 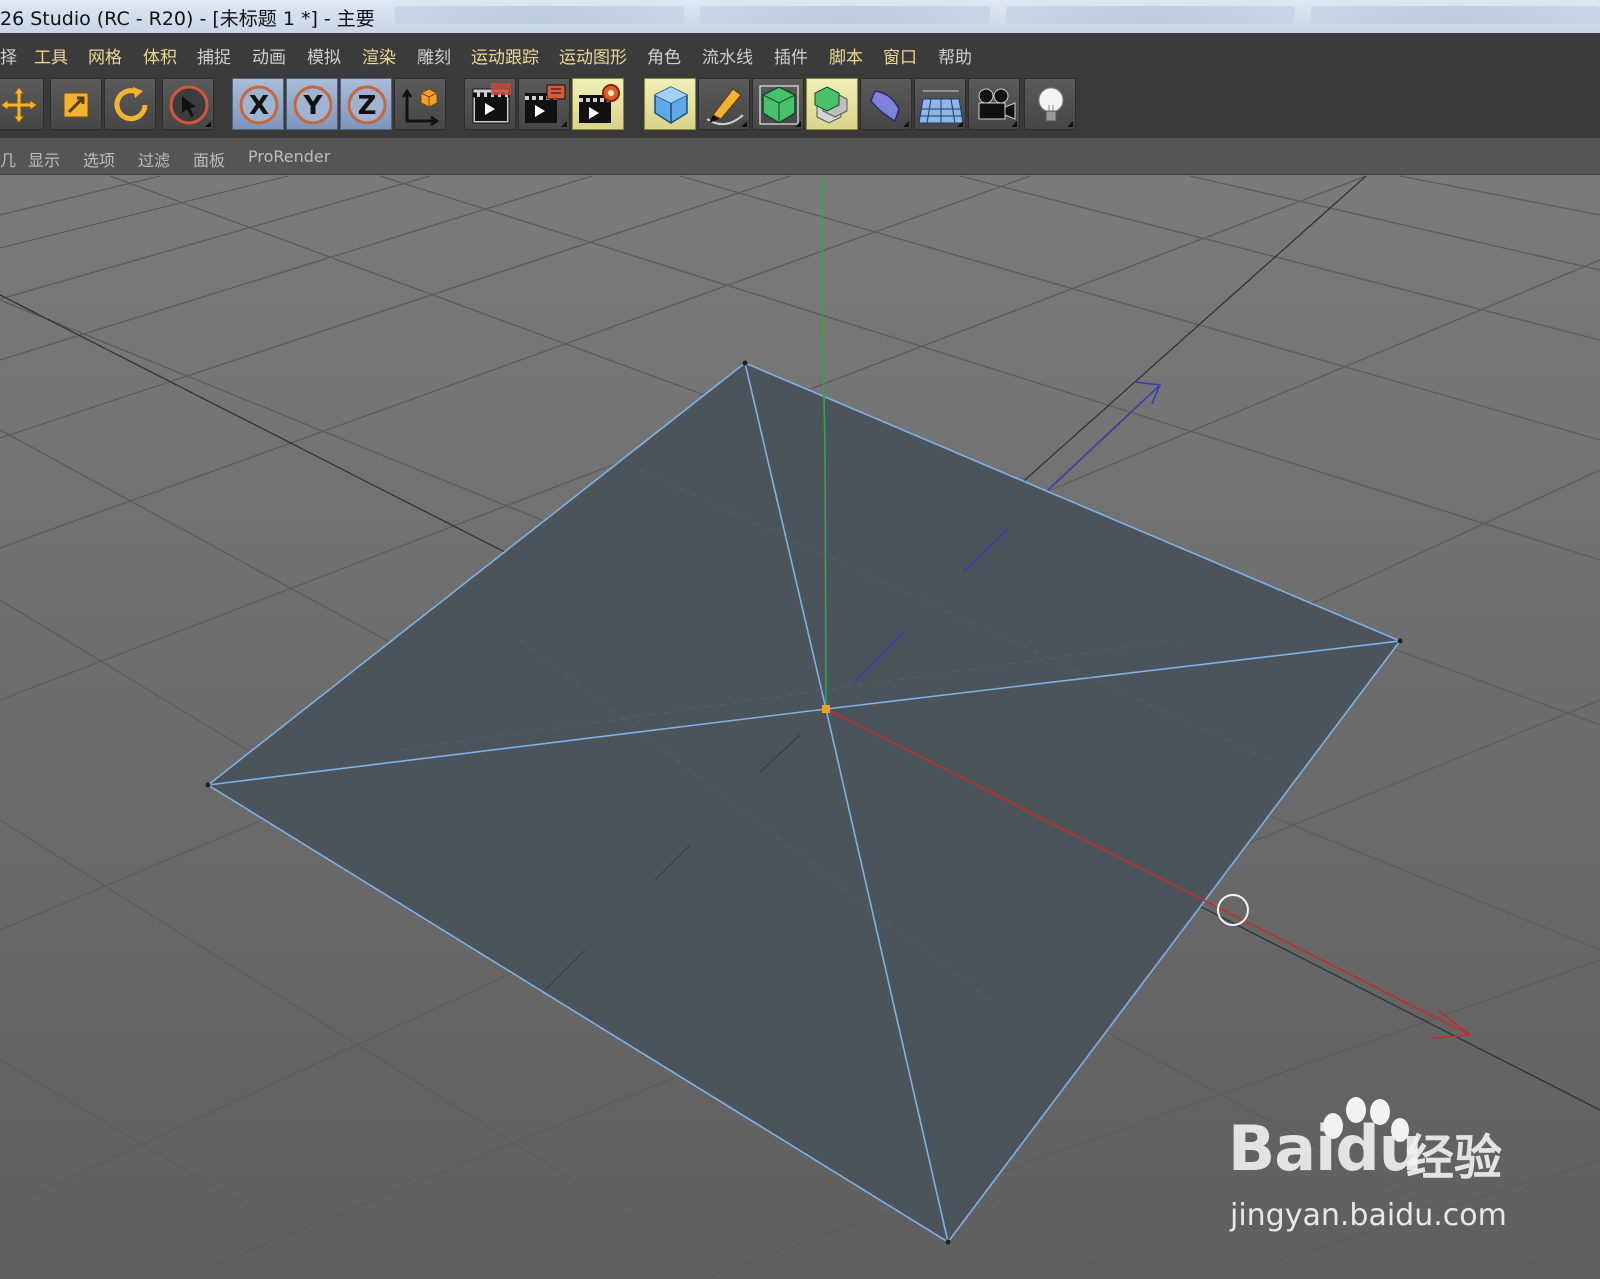 I want to click on baidu-logo-bai: Bai, so click(x=1282, y=1148).